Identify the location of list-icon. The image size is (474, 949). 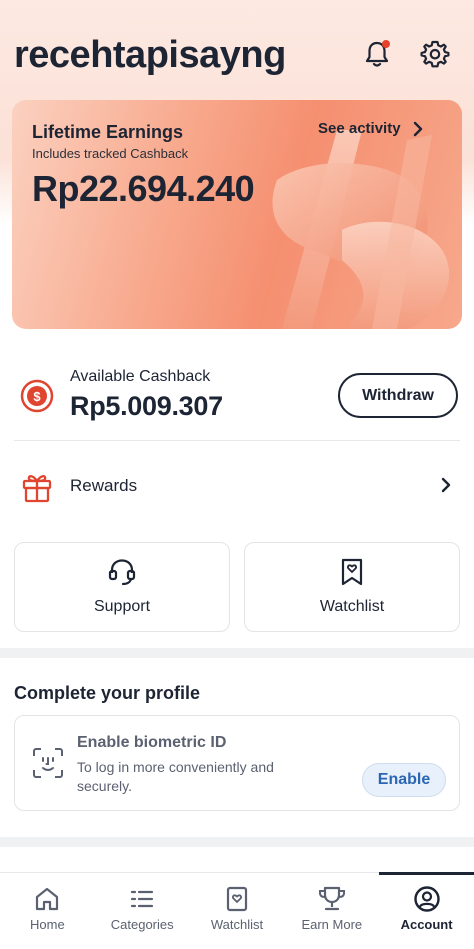
(142, 899).